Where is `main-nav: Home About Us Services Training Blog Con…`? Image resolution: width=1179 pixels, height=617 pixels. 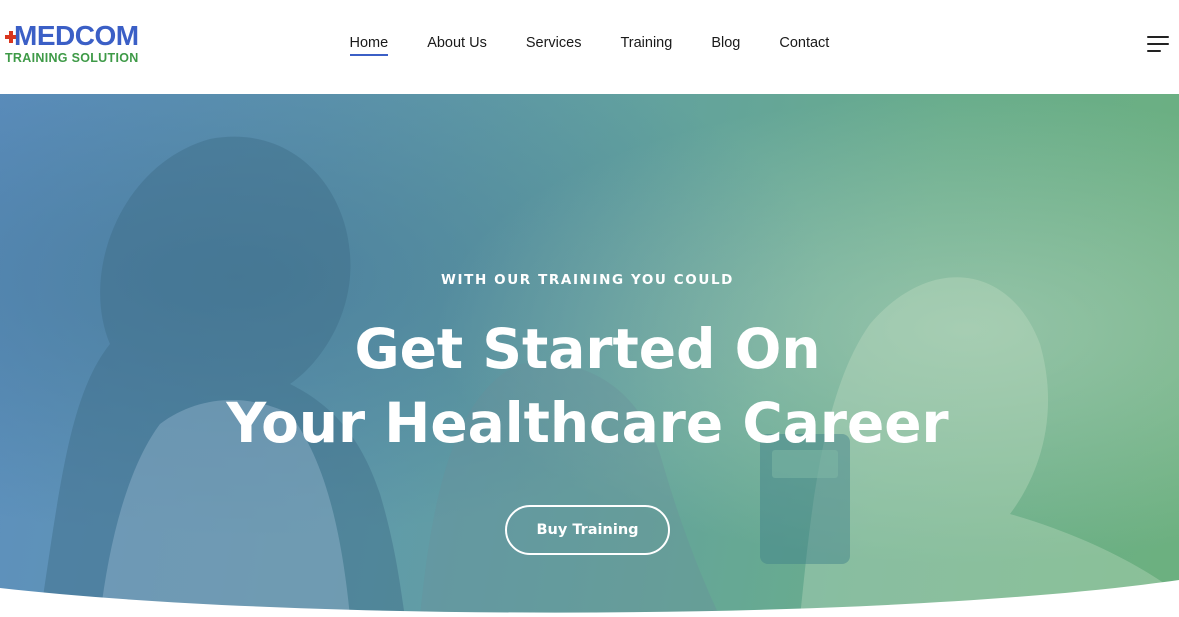
main-nav: Home About Us Services Training Blog Con… is located at coordinates (589, 43).